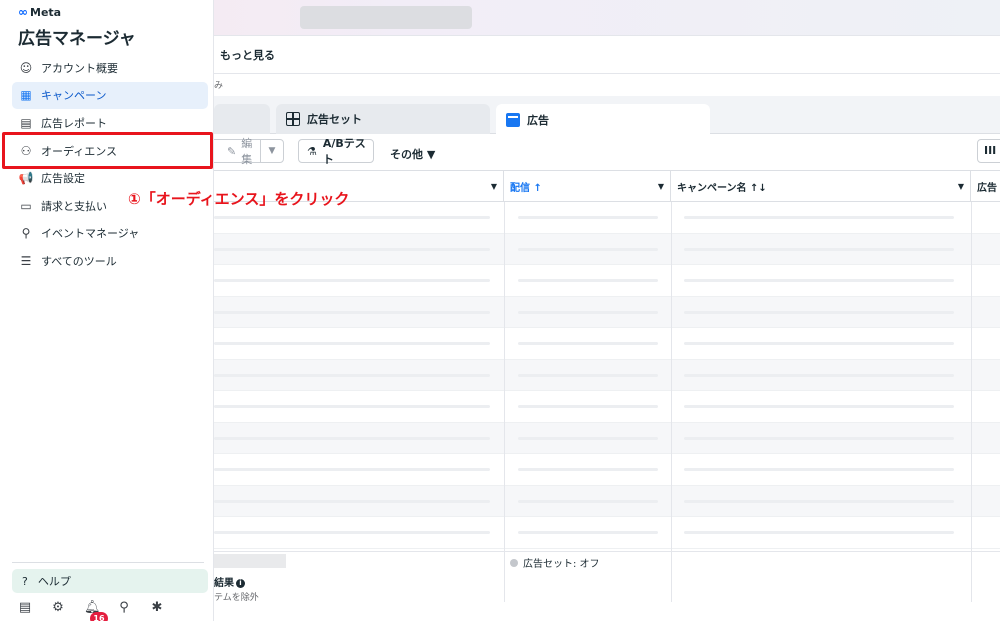 Image resolution: width=1000 pixels, height=621 pixels. I want to click on annotation-highlight-box, so click(107, 150).